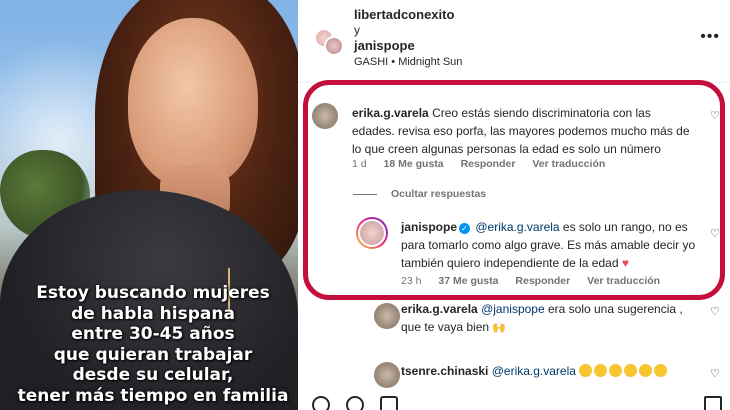  I want to click on comment-meta: 1 d 18 Me gusta Responder Ver traducción, so click(485, 164).